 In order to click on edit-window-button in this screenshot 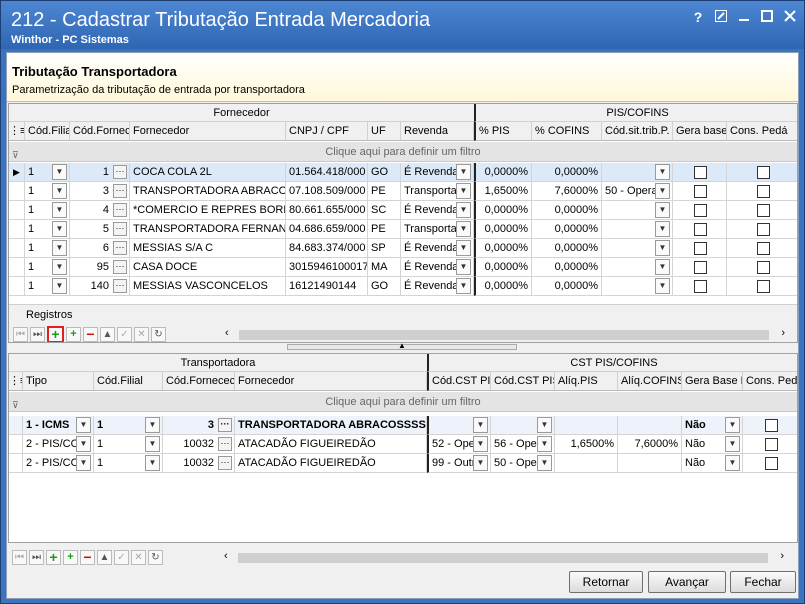, I will do `click(721, 17)`.